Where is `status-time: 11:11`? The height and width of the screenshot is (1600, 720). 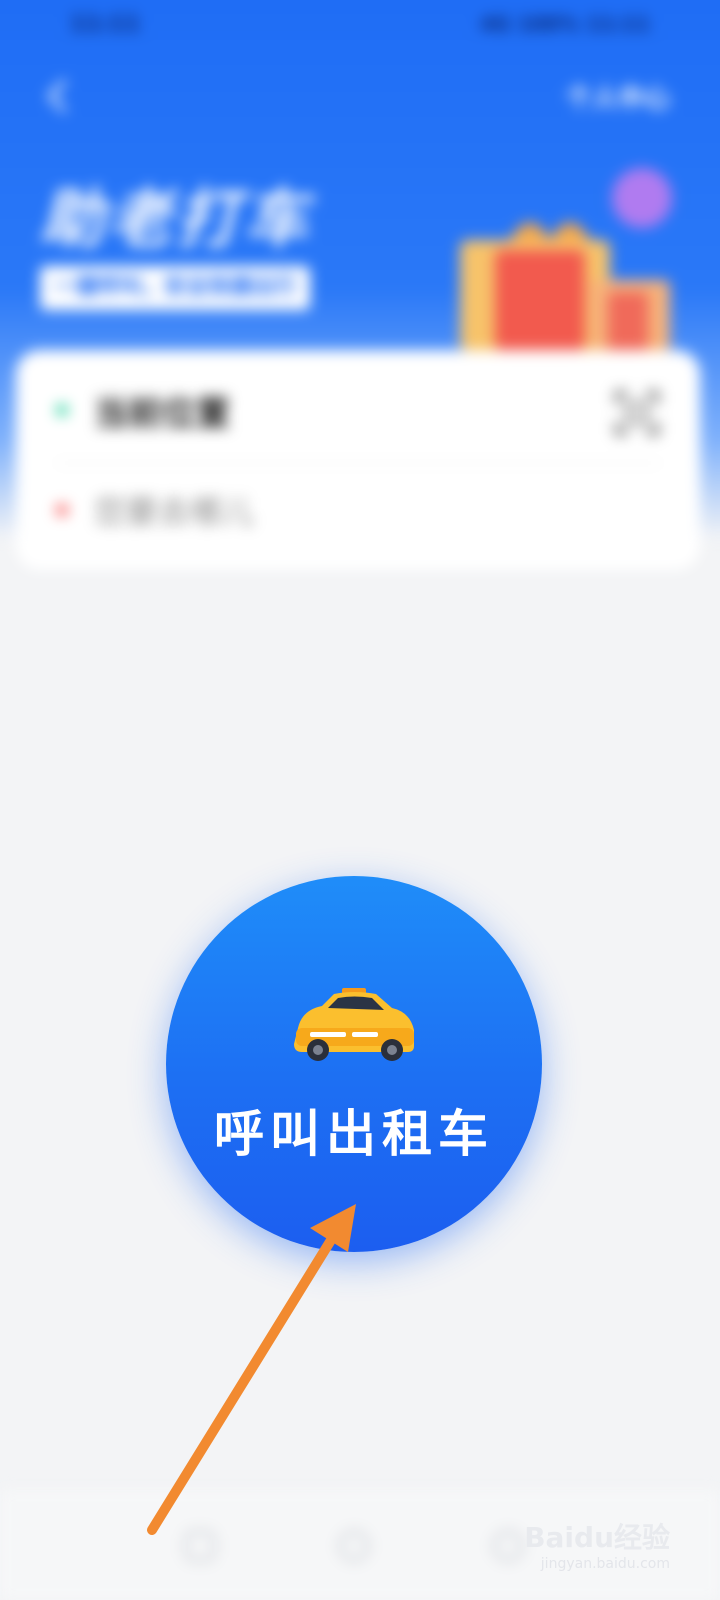 status-time: 11:11 is located at coordinates (105, 24).